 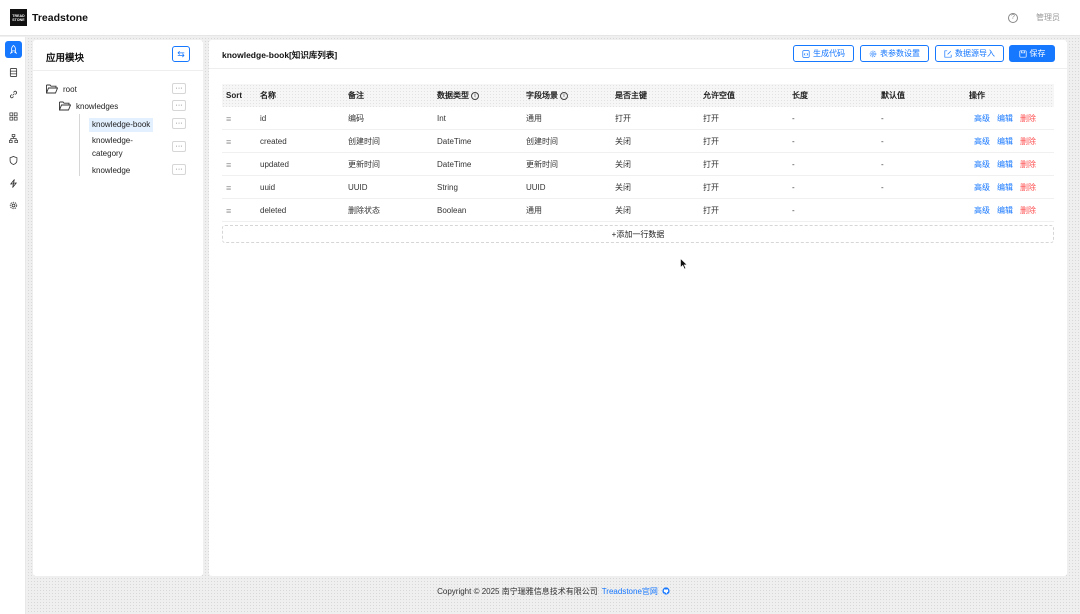 I want to click on col-actions: 操作, so click(x=977, y=95).